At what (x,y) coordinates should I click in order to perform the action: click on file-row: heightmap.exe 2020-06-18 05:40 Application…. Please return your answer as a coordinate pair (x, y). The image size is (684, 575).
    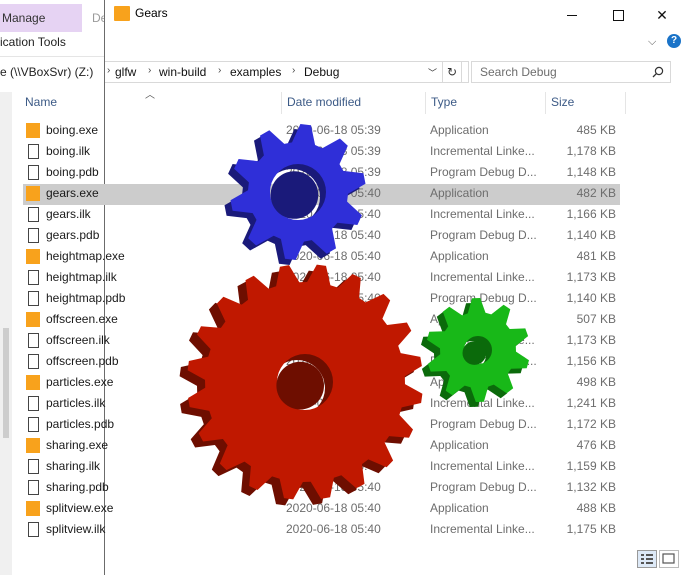
    Looking at the image, I should click on (322, 256).